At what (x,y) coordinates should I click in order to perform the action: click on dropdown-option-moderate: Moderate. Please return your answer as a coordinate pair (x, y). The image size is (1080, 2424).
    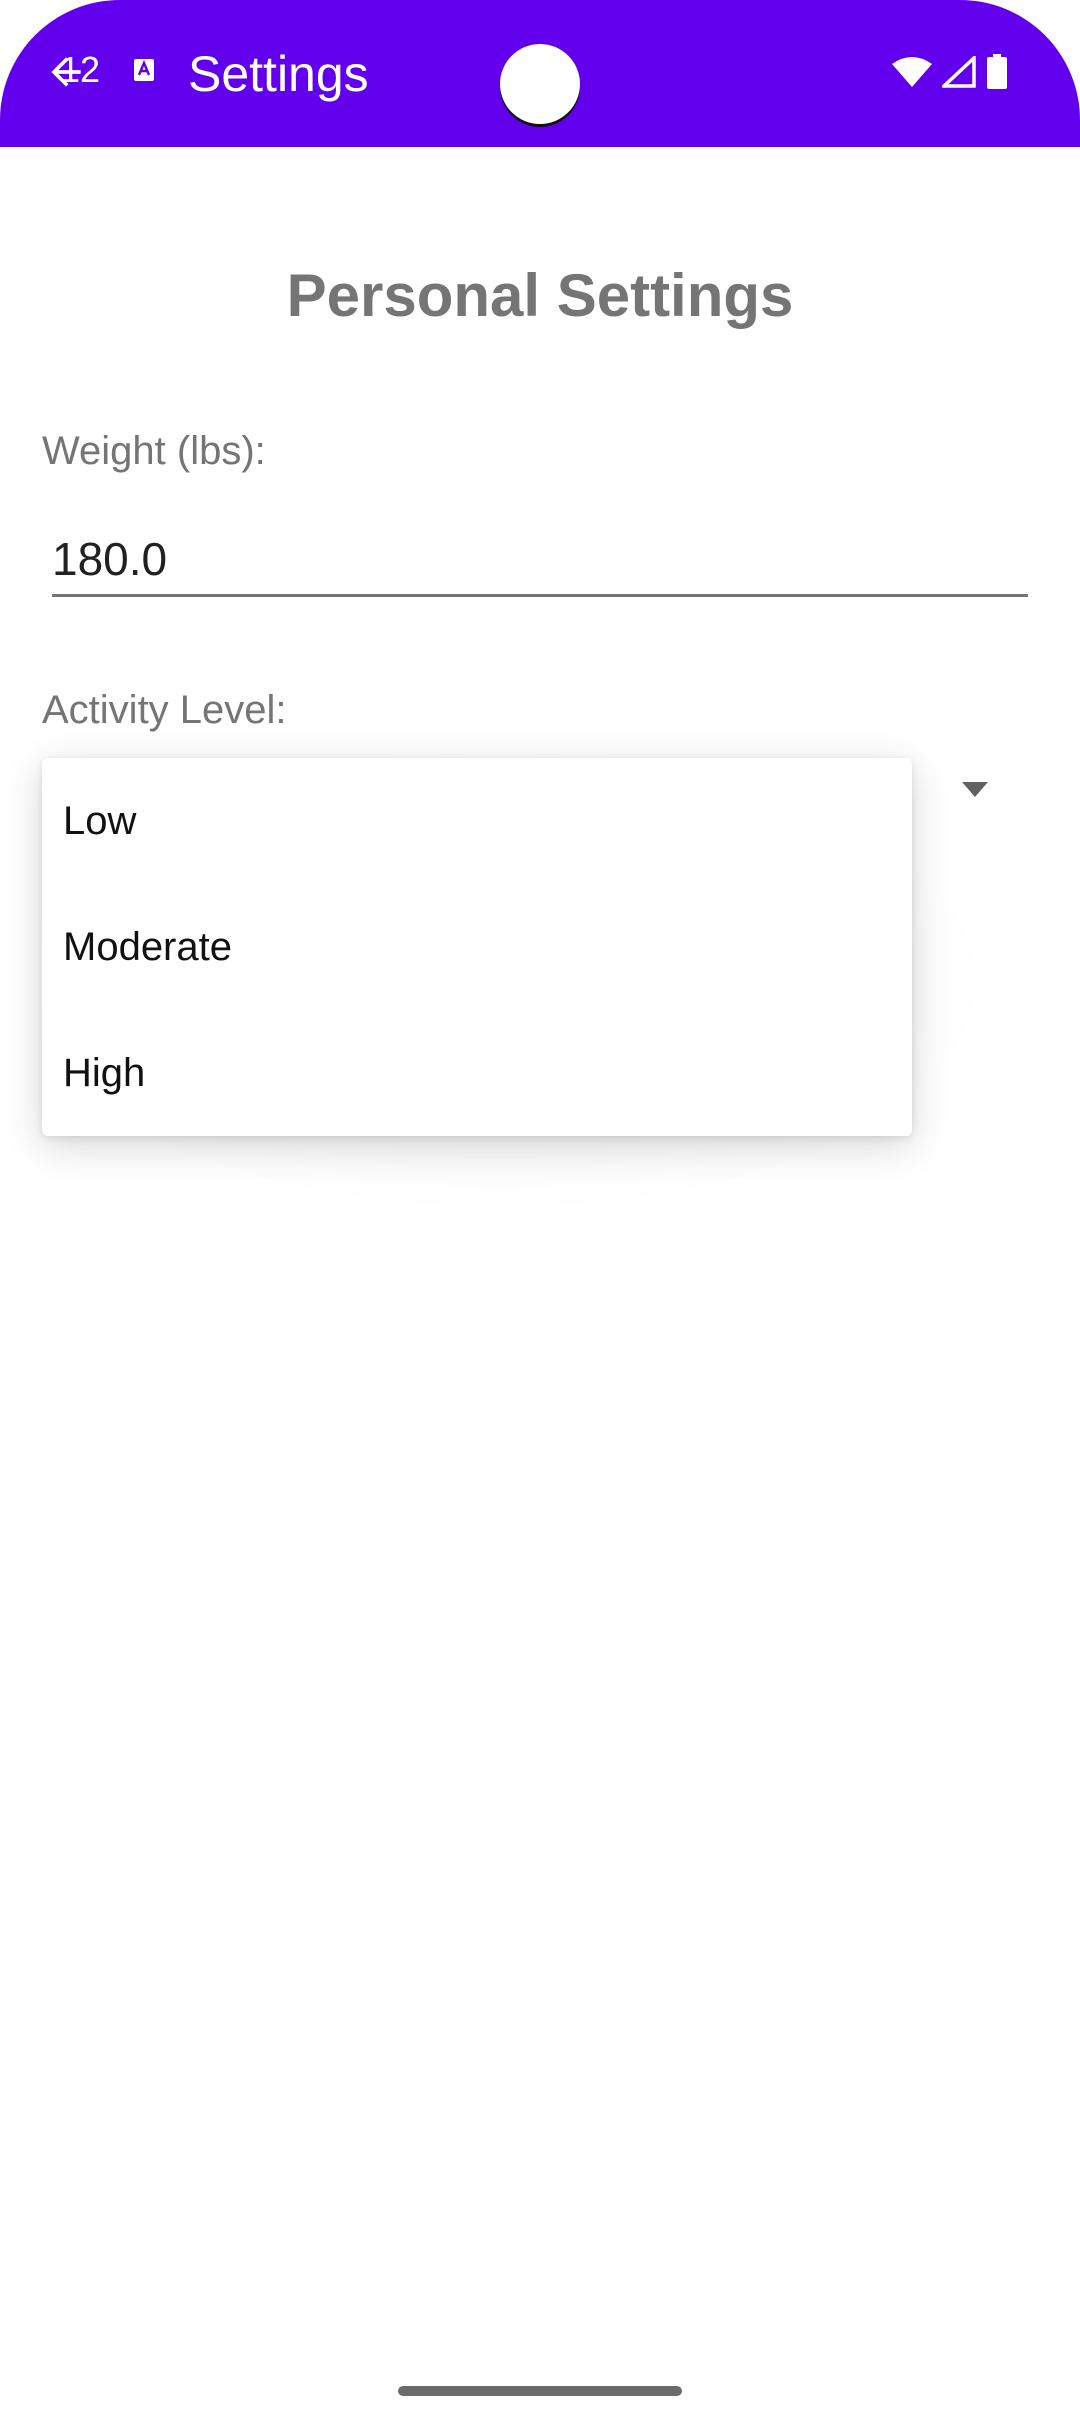
    Looking at the image, I should click on (477, 947).